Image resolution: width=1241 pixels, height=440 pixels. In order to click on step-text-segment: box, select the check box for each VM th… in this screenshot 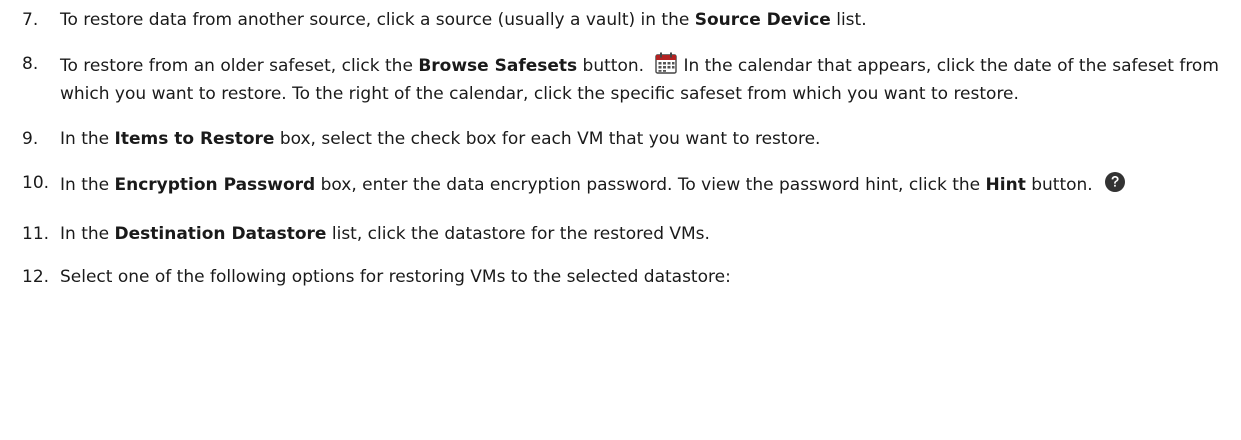, I will do `click(547, 139)`.